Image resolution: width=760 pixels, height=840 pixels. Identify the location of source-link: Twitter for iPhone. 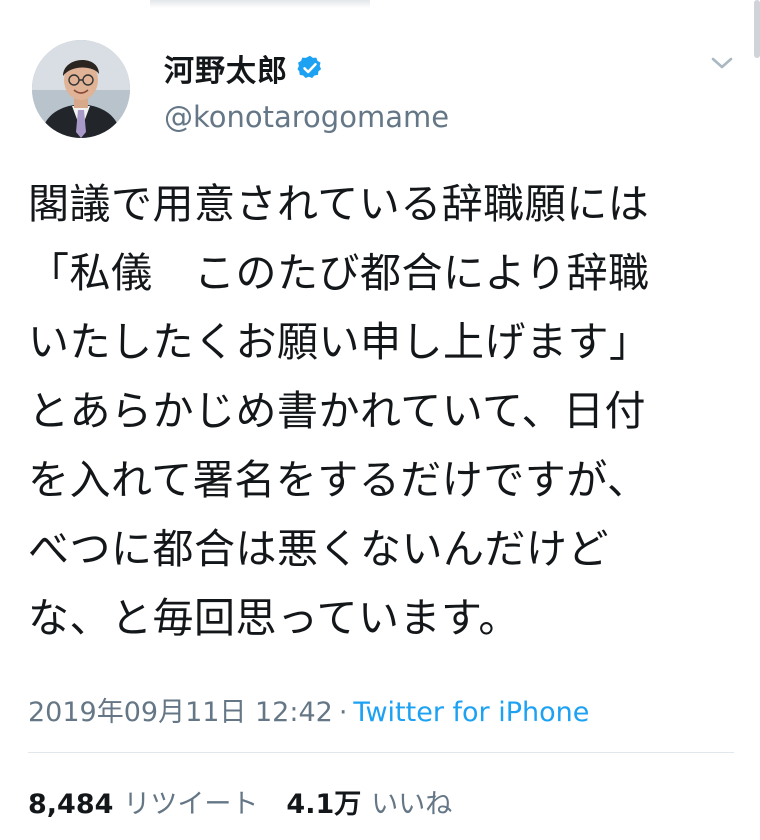
(471, 712).